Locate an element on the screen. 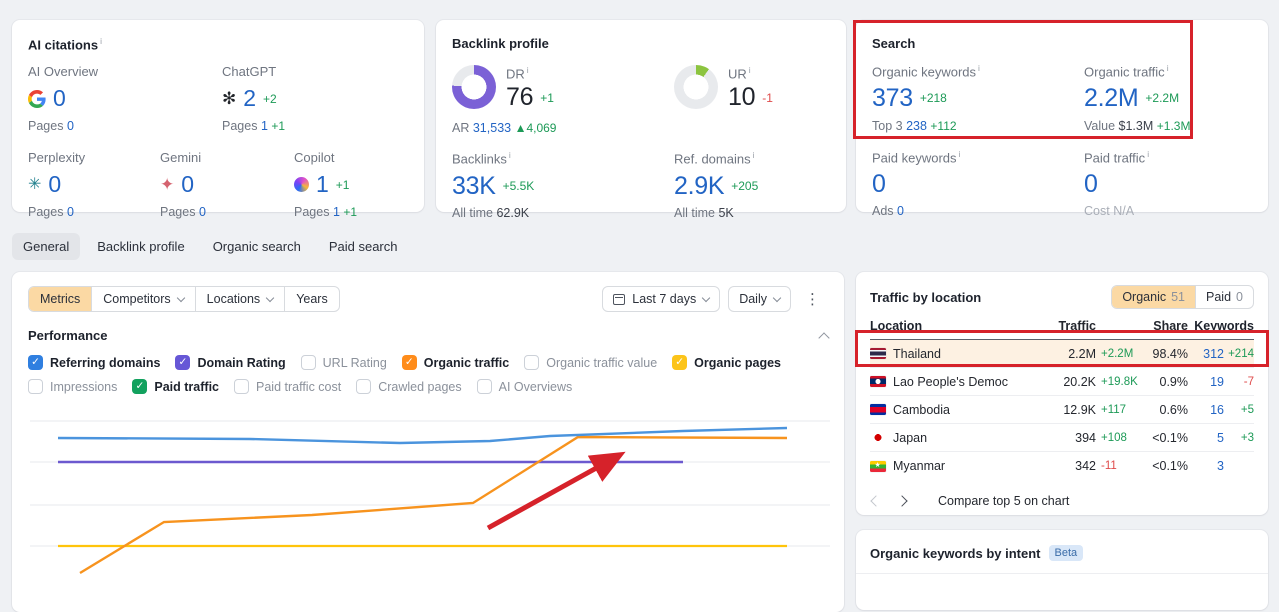  chart-filter-group: Metrics Competitors Locations Years is located at coordinates (184, 299).